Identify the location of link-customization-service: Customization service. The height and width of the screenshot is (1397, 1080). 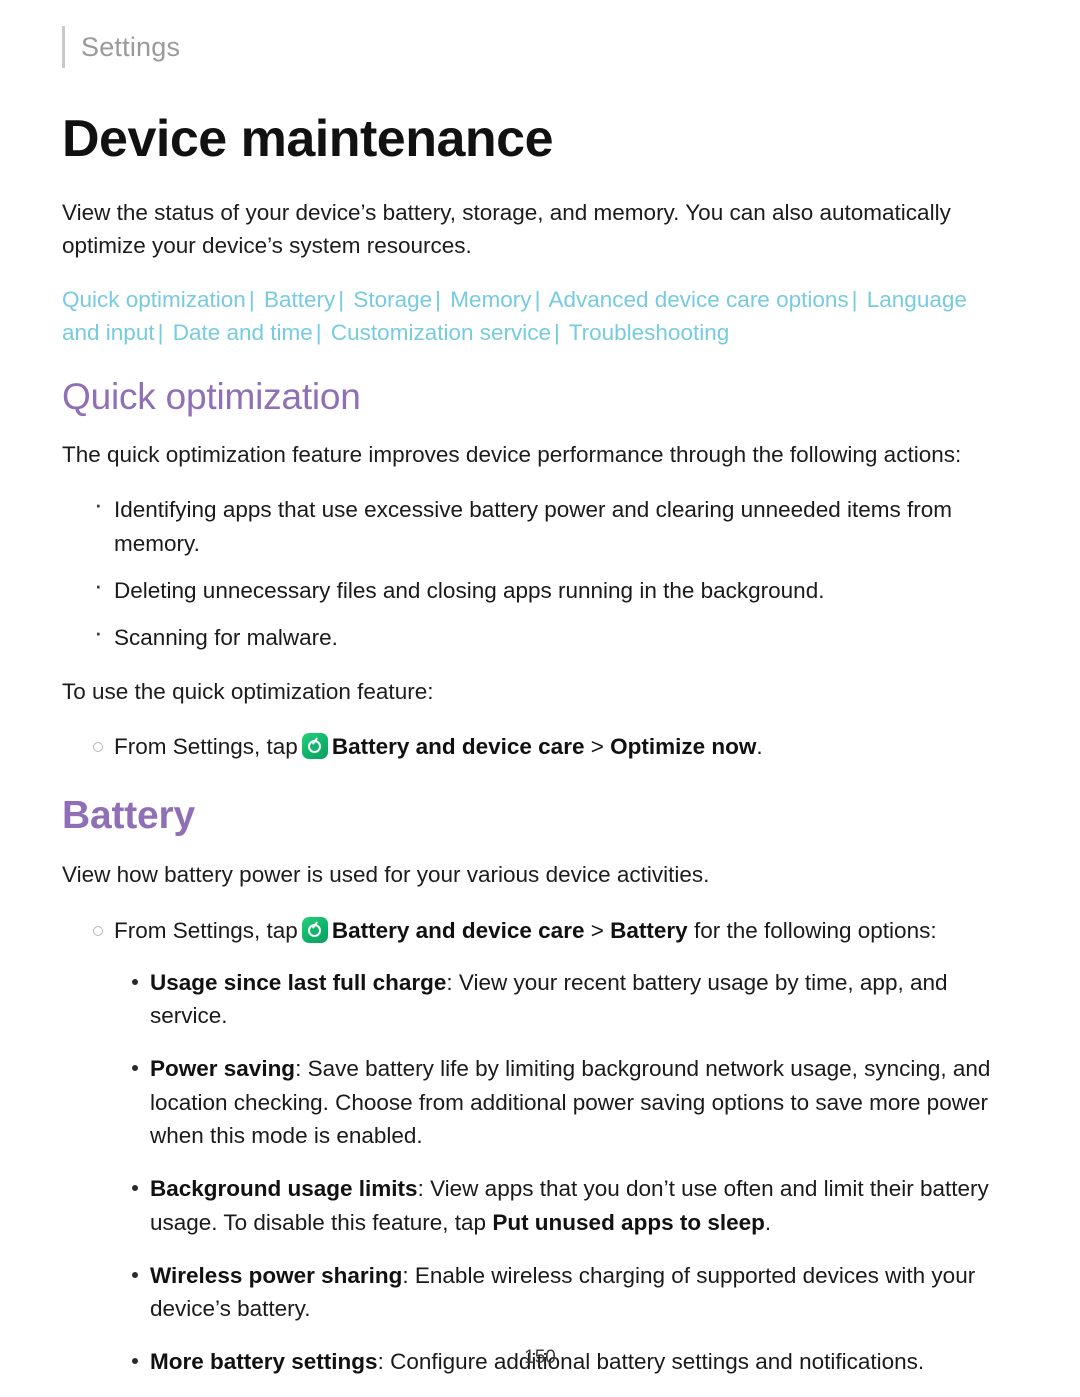
(441, 332).